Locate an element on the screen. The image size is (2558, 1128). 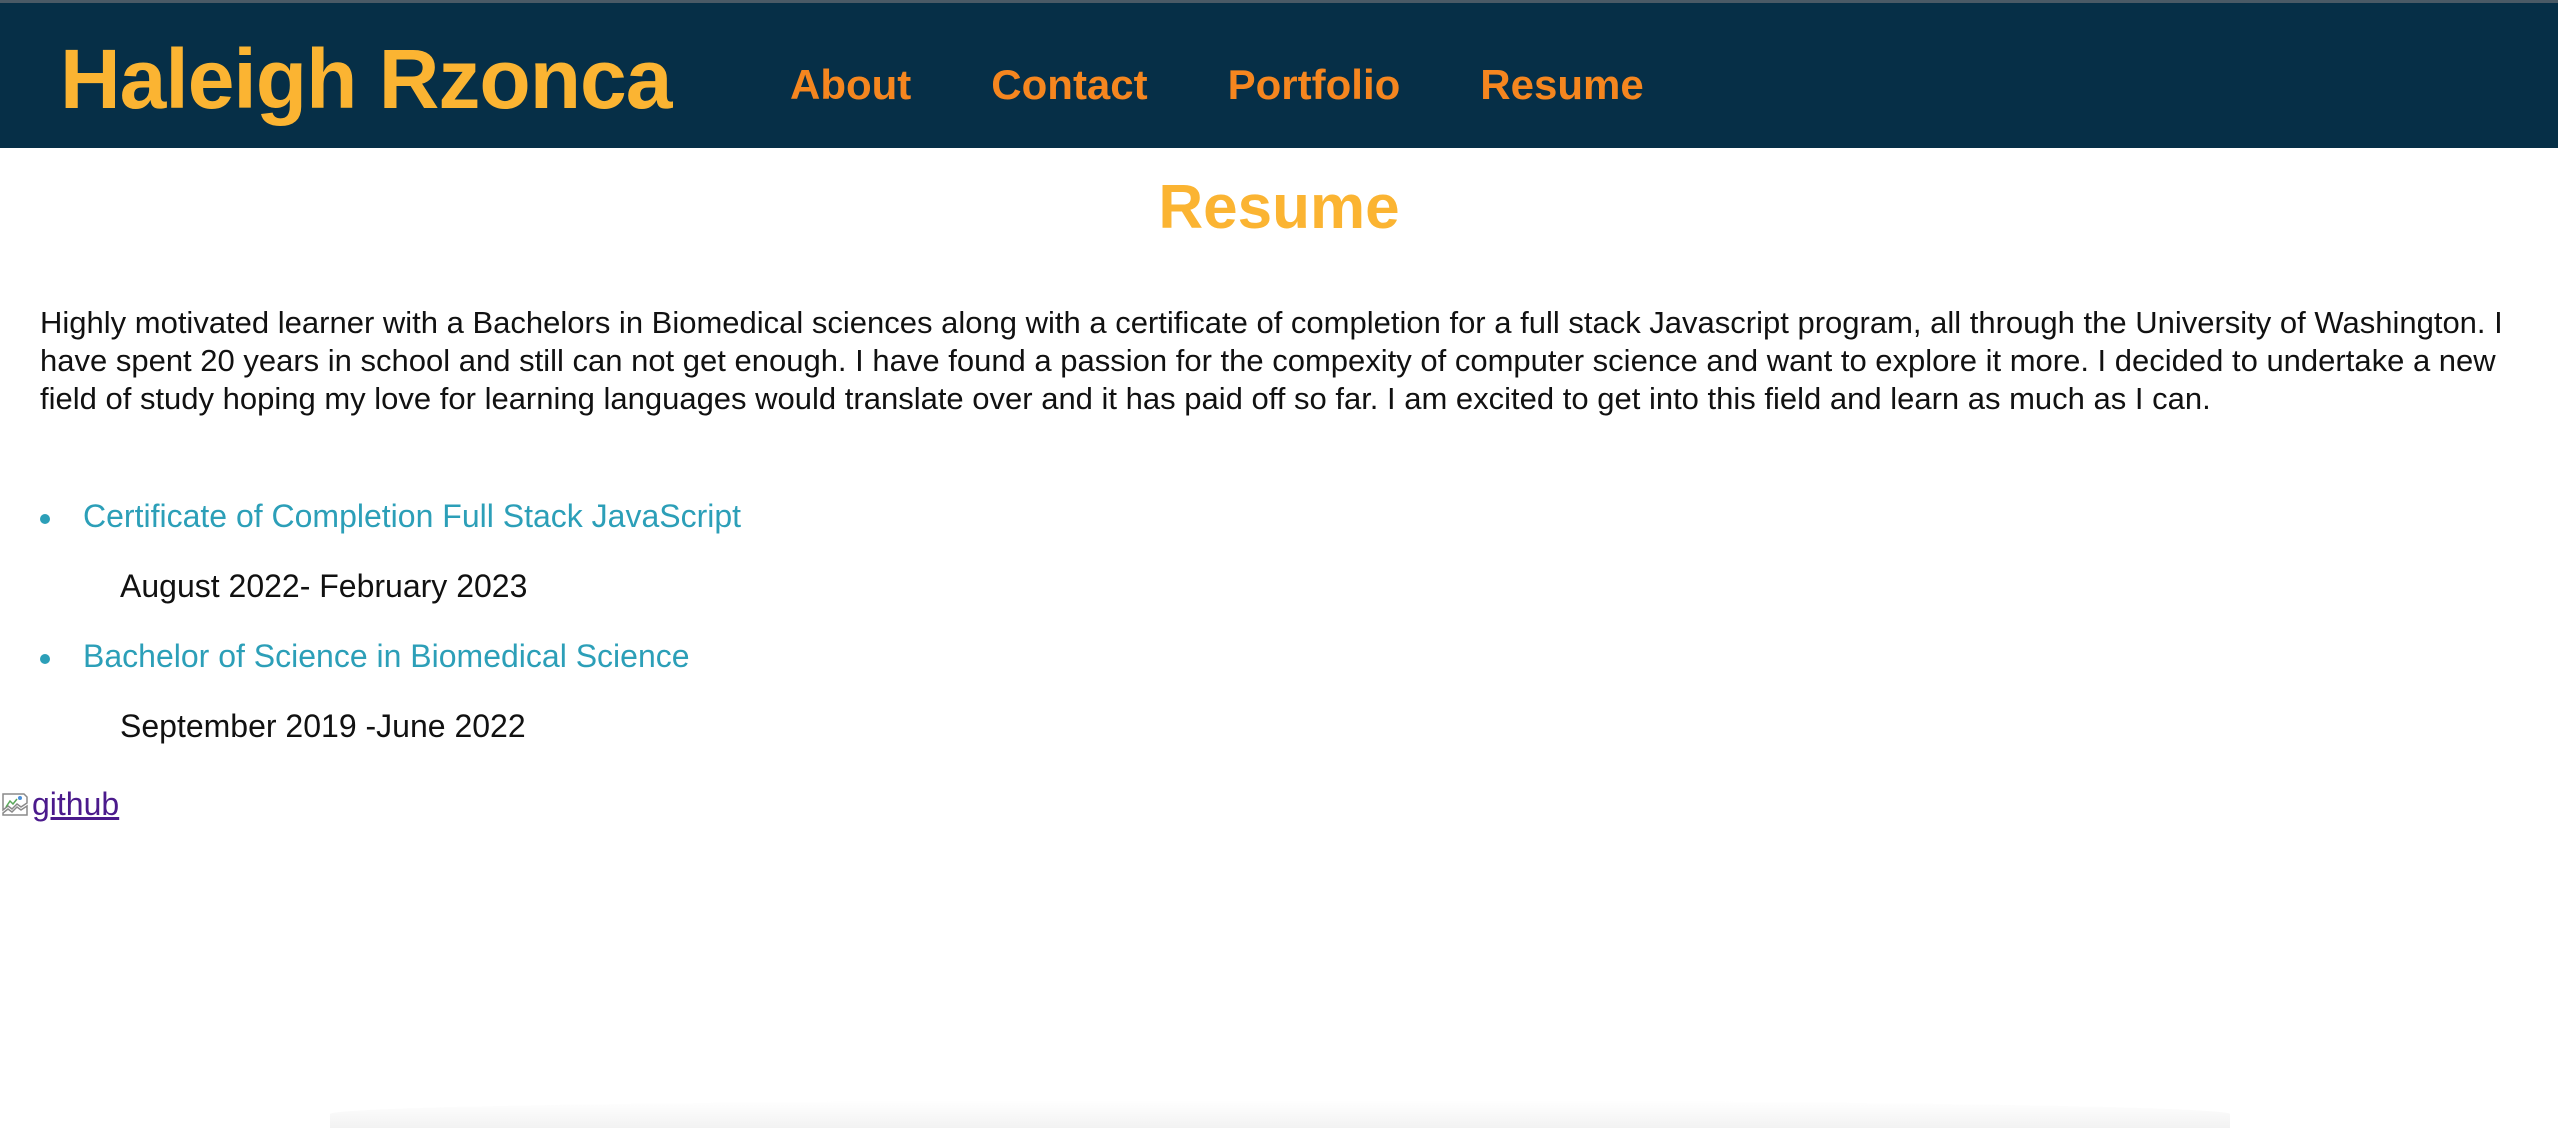
github-link: github is located at coordinates (59, 804).